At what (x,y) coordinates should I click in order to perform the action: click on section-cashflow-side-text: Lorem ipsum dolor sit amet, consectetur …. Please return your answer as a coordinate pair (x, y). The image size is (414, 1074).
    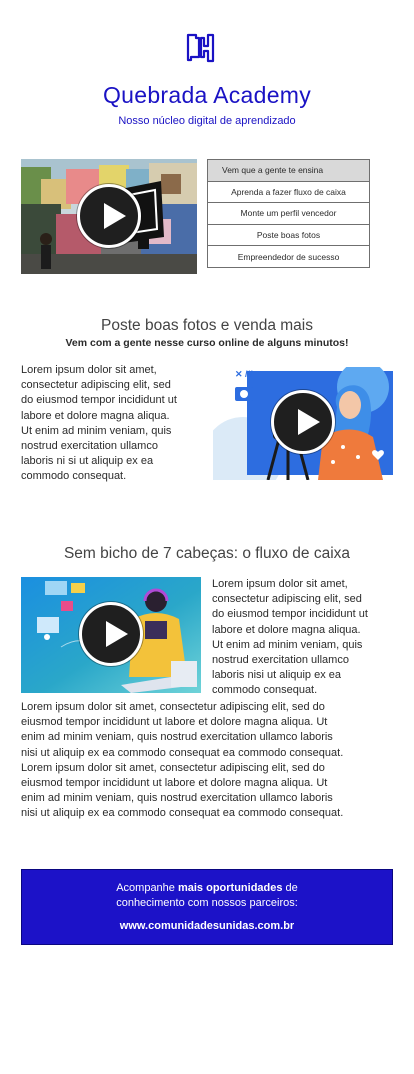
    Looking at the image, I should click on (290, 637).